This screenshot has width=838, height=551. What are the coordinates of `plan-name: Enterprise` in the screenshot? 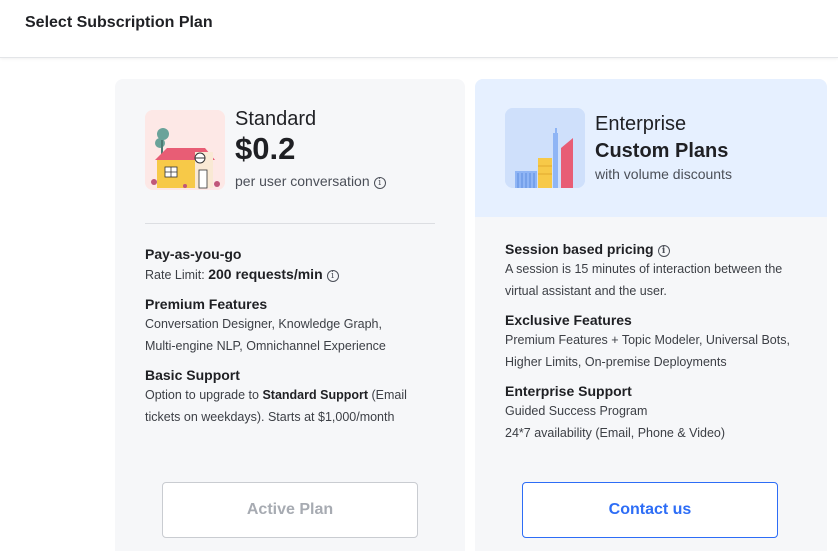 It's located at (641, 124).